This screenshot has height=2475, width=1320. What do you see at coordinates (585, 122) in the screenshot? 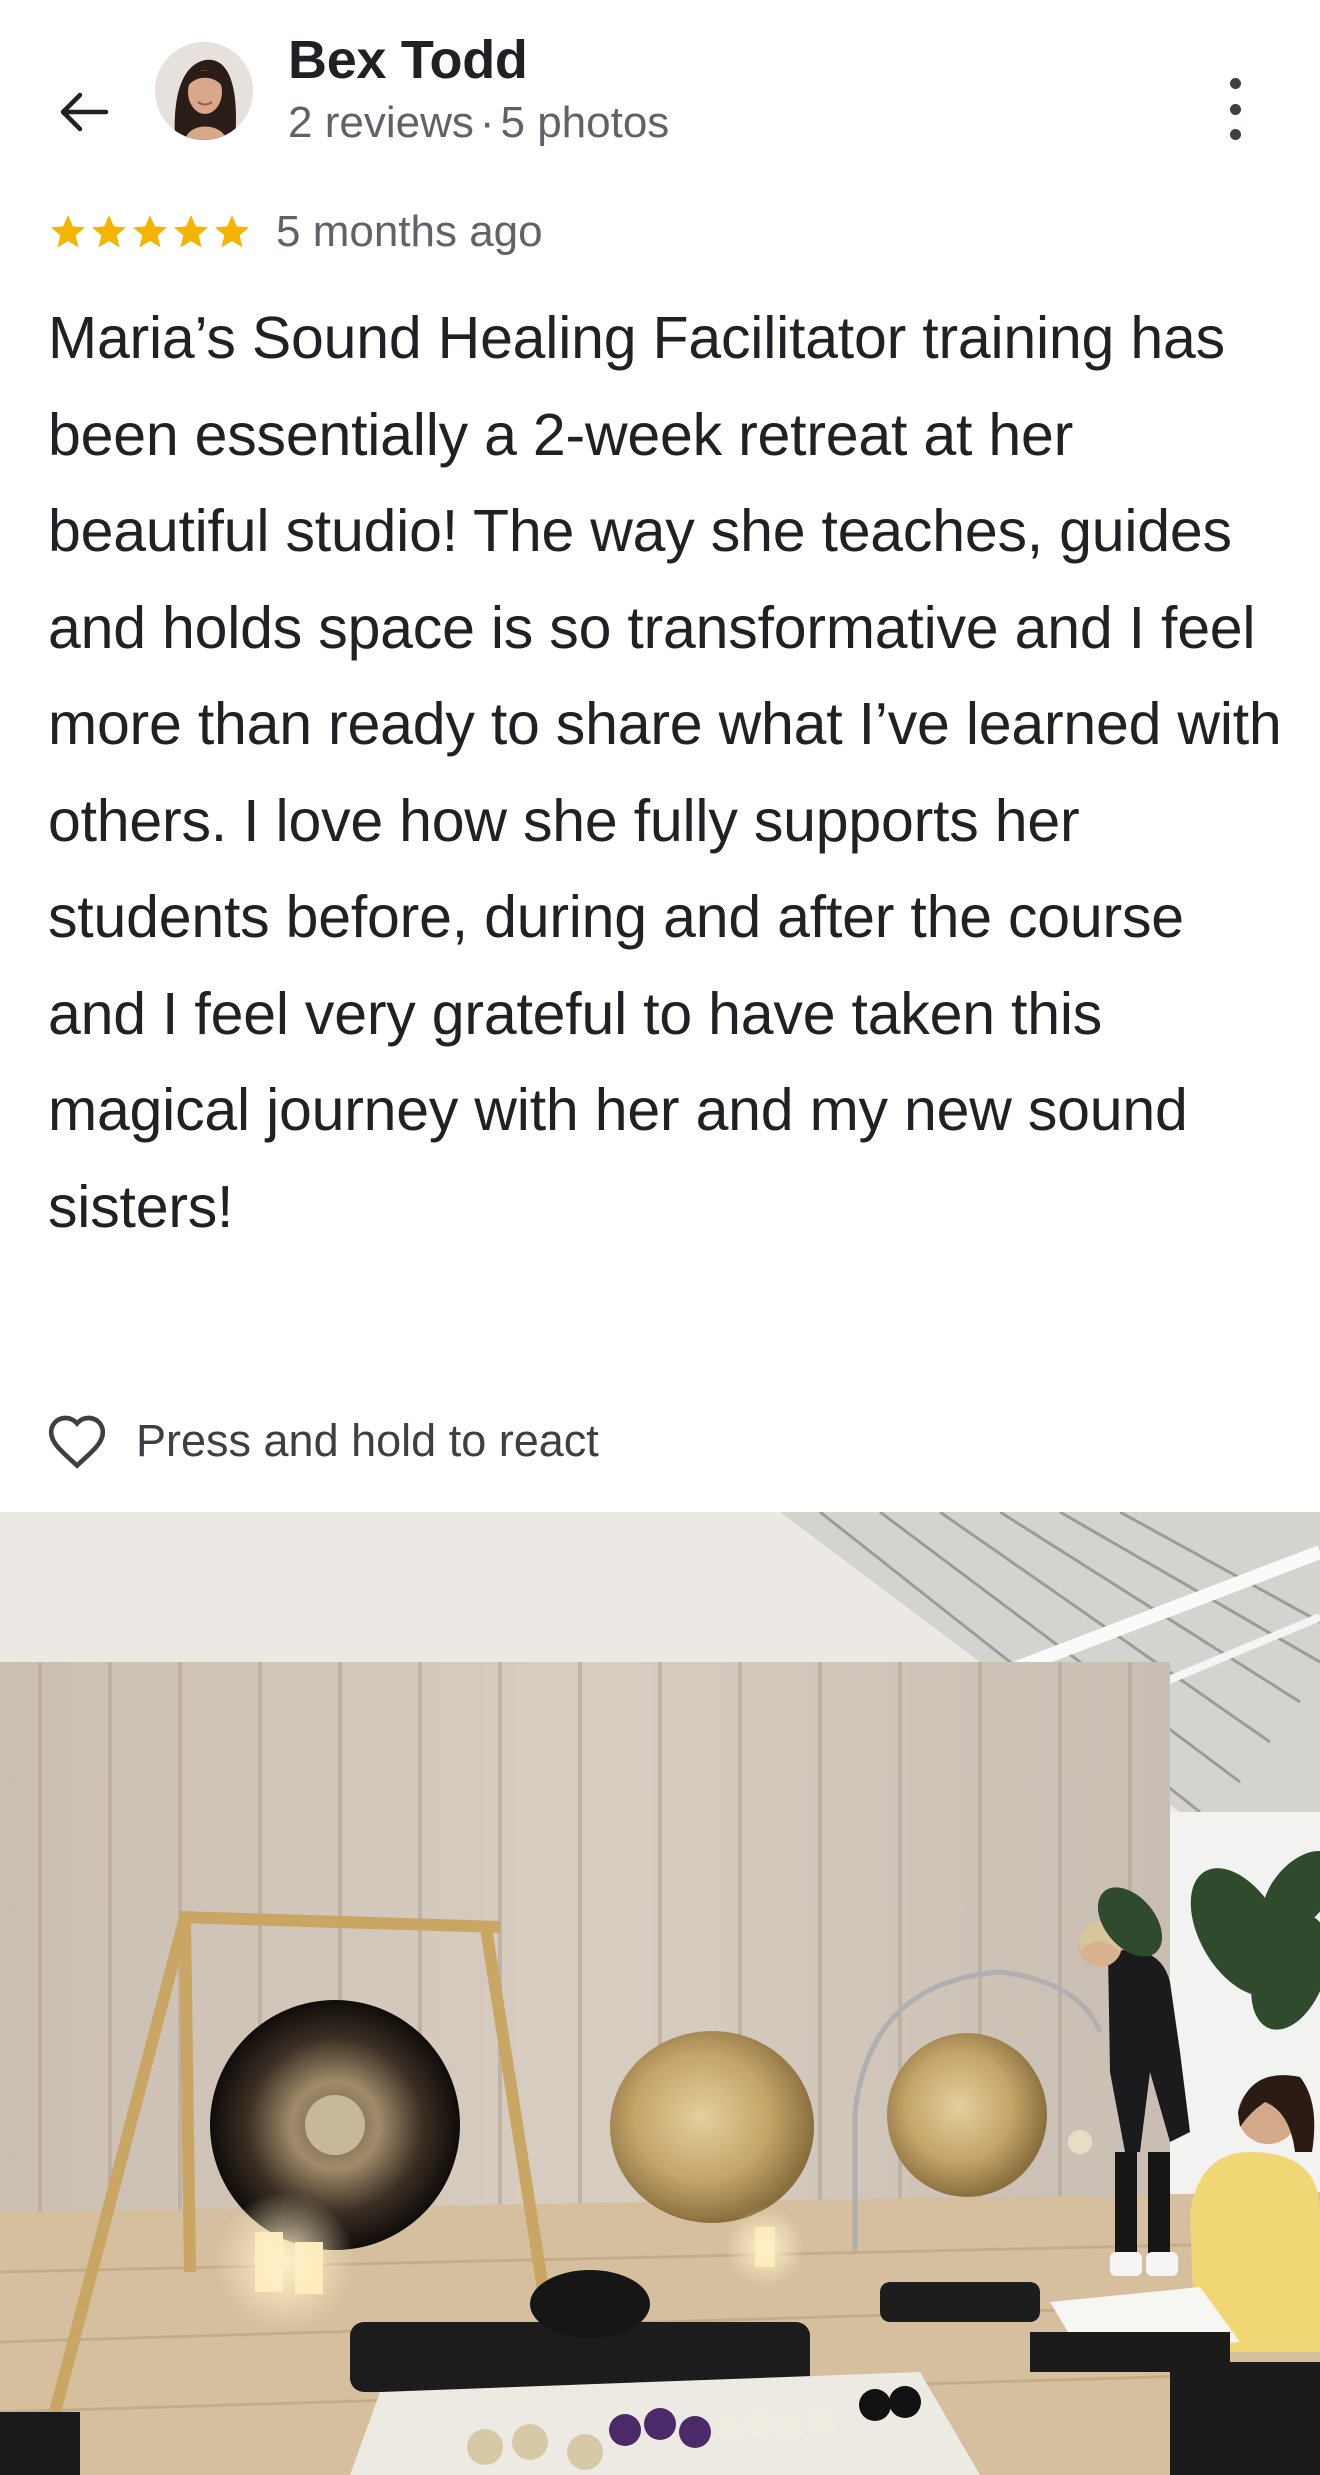
I see `photos-count: 5 photos` at bounding box center [585, 122].